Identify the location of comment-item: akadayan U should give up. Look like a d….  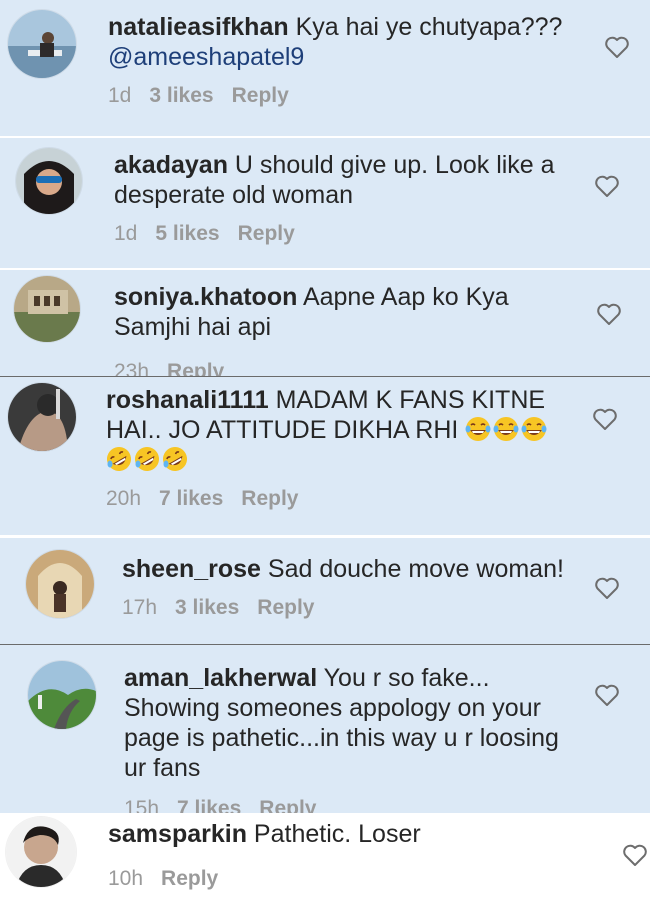
(325, 203).